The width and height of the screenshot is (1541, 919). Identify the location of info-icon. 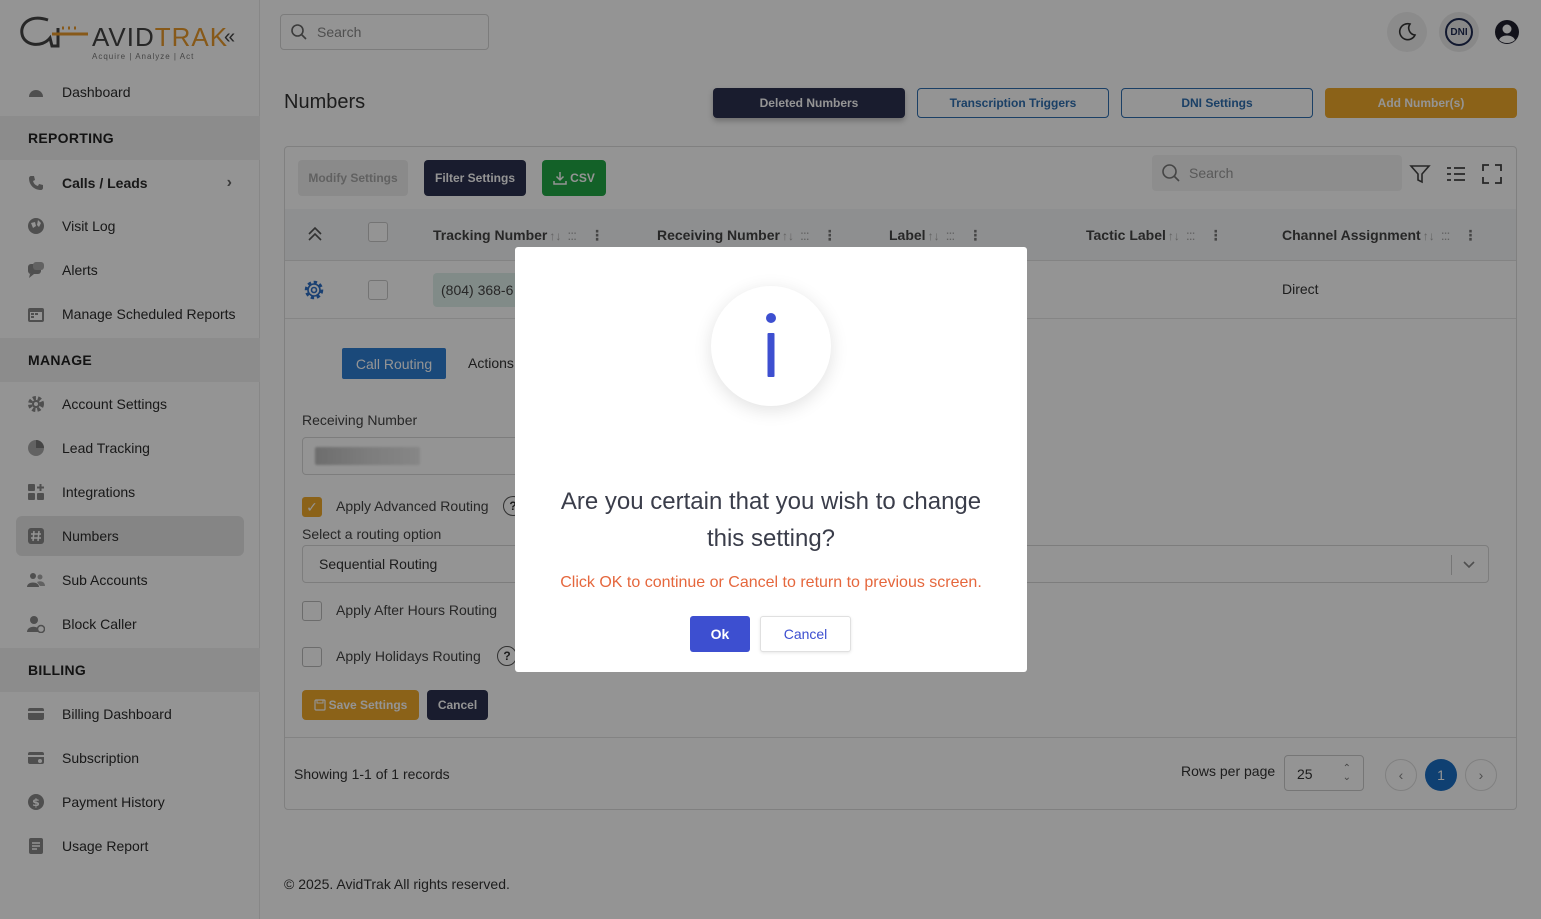
(771, 346).